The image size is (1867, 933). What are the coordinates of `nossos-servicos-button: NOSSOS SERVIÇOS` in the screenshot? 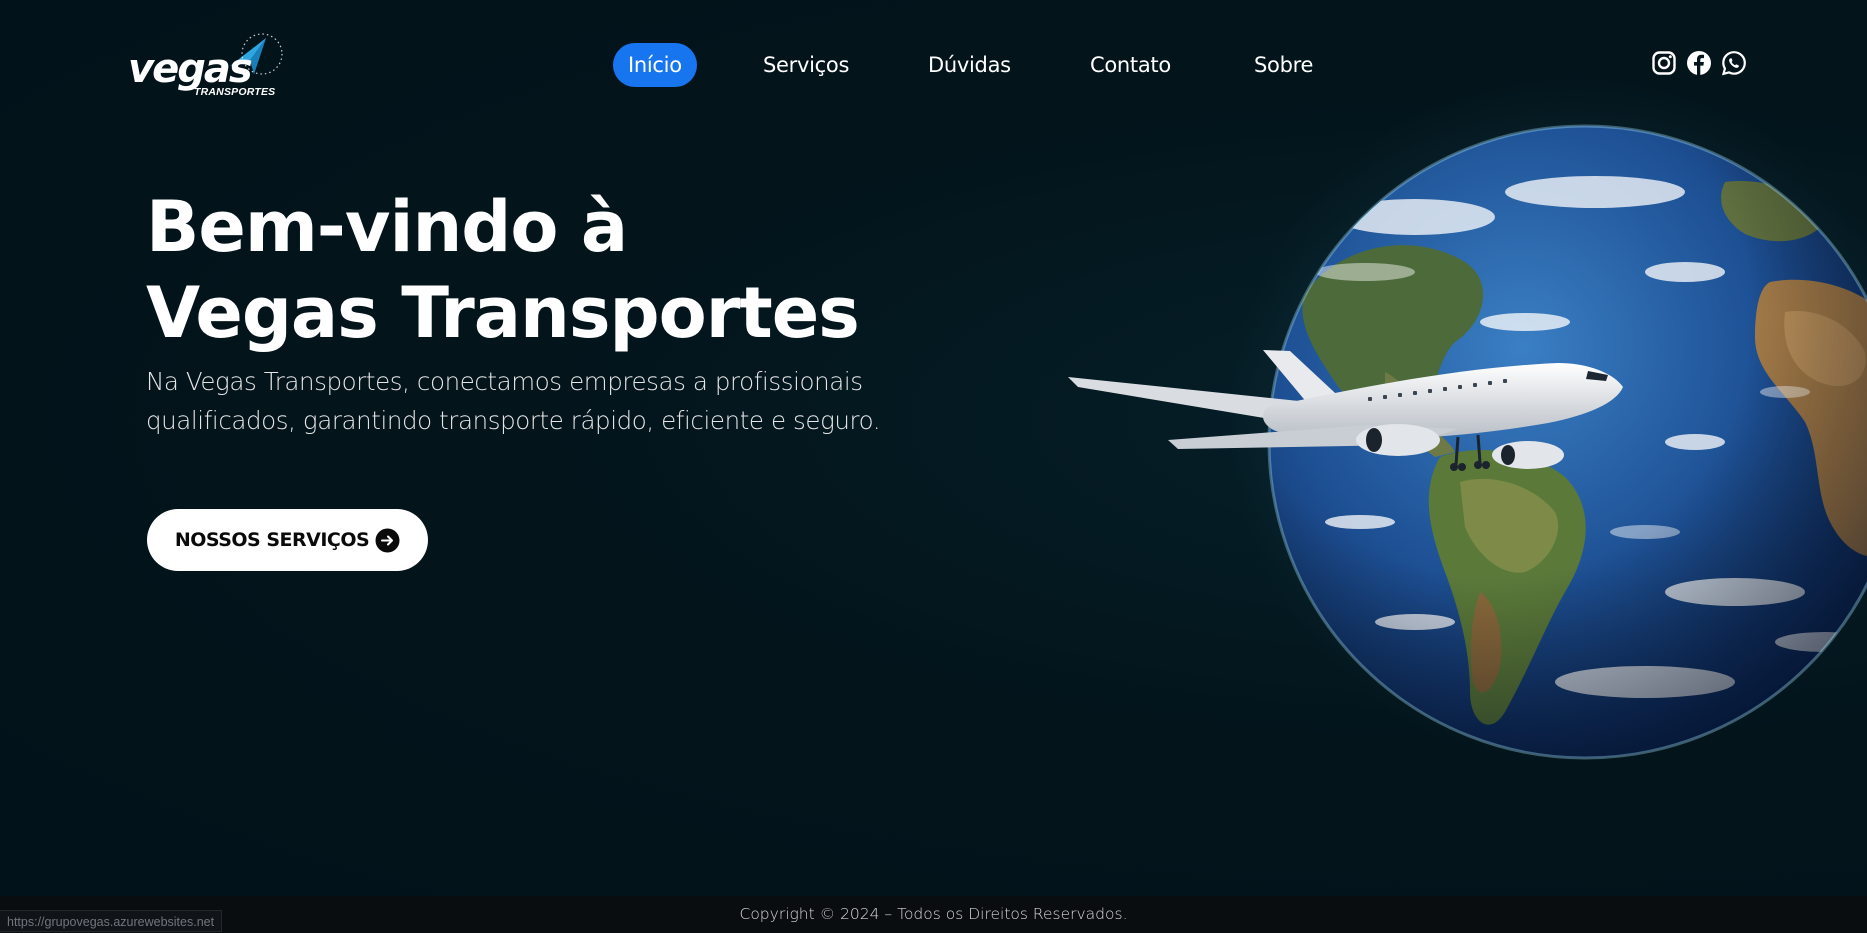 It's located at (287, 540).